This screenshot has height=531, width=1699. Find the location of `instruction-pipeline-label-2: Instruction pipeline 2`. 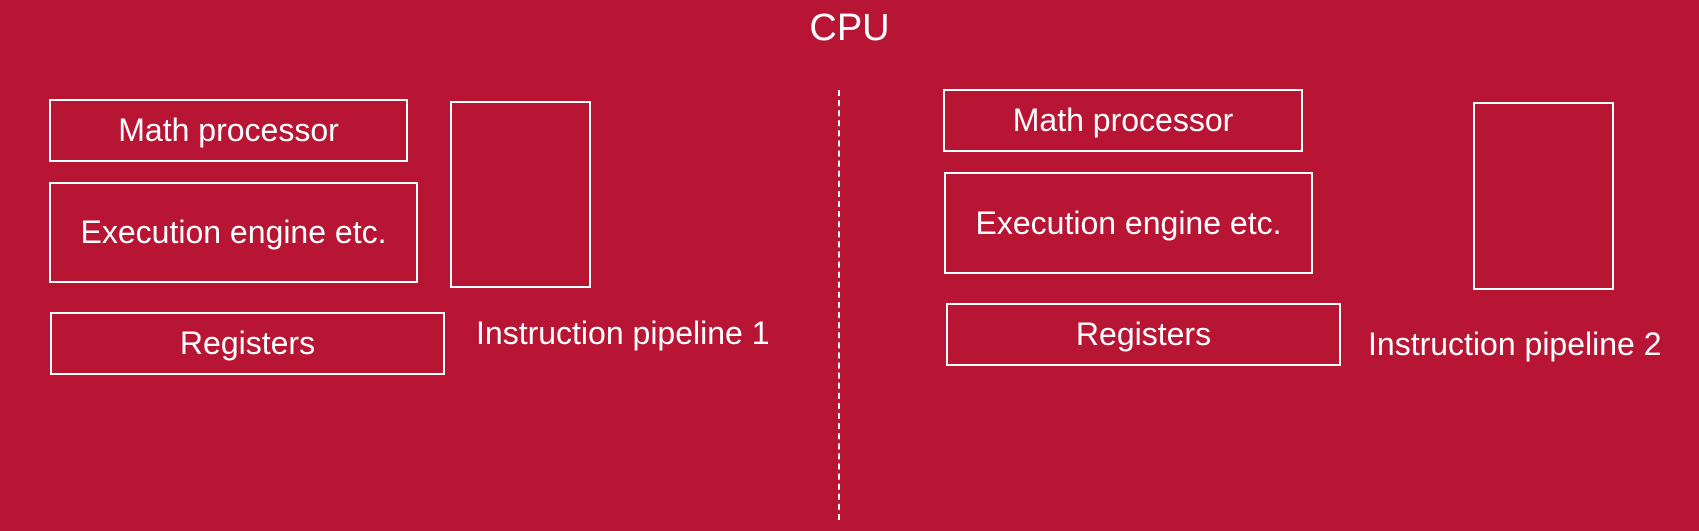

instruction-pipeline-label-2: Instruction pipeline 2 is located at coordinates (1515, 344).